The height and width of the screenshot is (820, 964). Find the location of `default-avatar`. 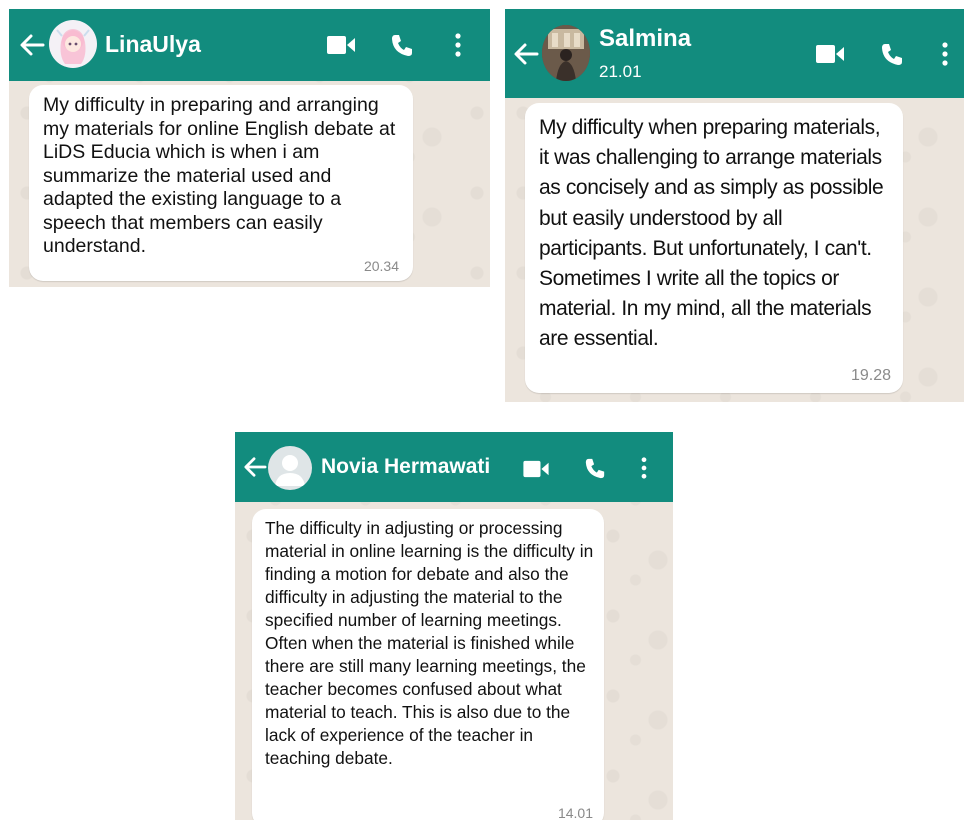

default-avatar is located at coordinates (290, 468).